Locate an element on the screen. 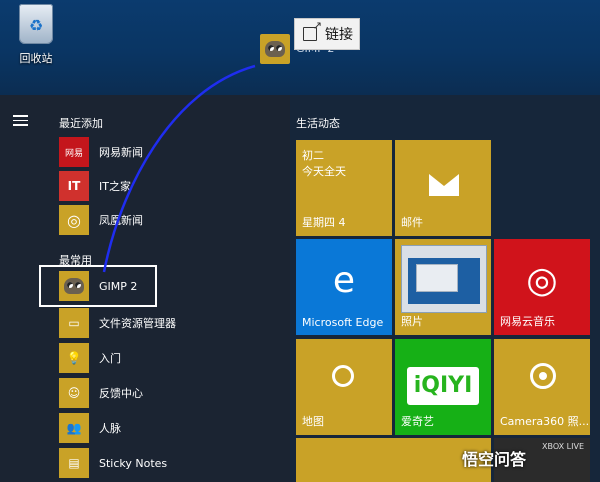 The image size is (600, 482). recent-section-title: 最近添加 is located at coordinates (81, 123).